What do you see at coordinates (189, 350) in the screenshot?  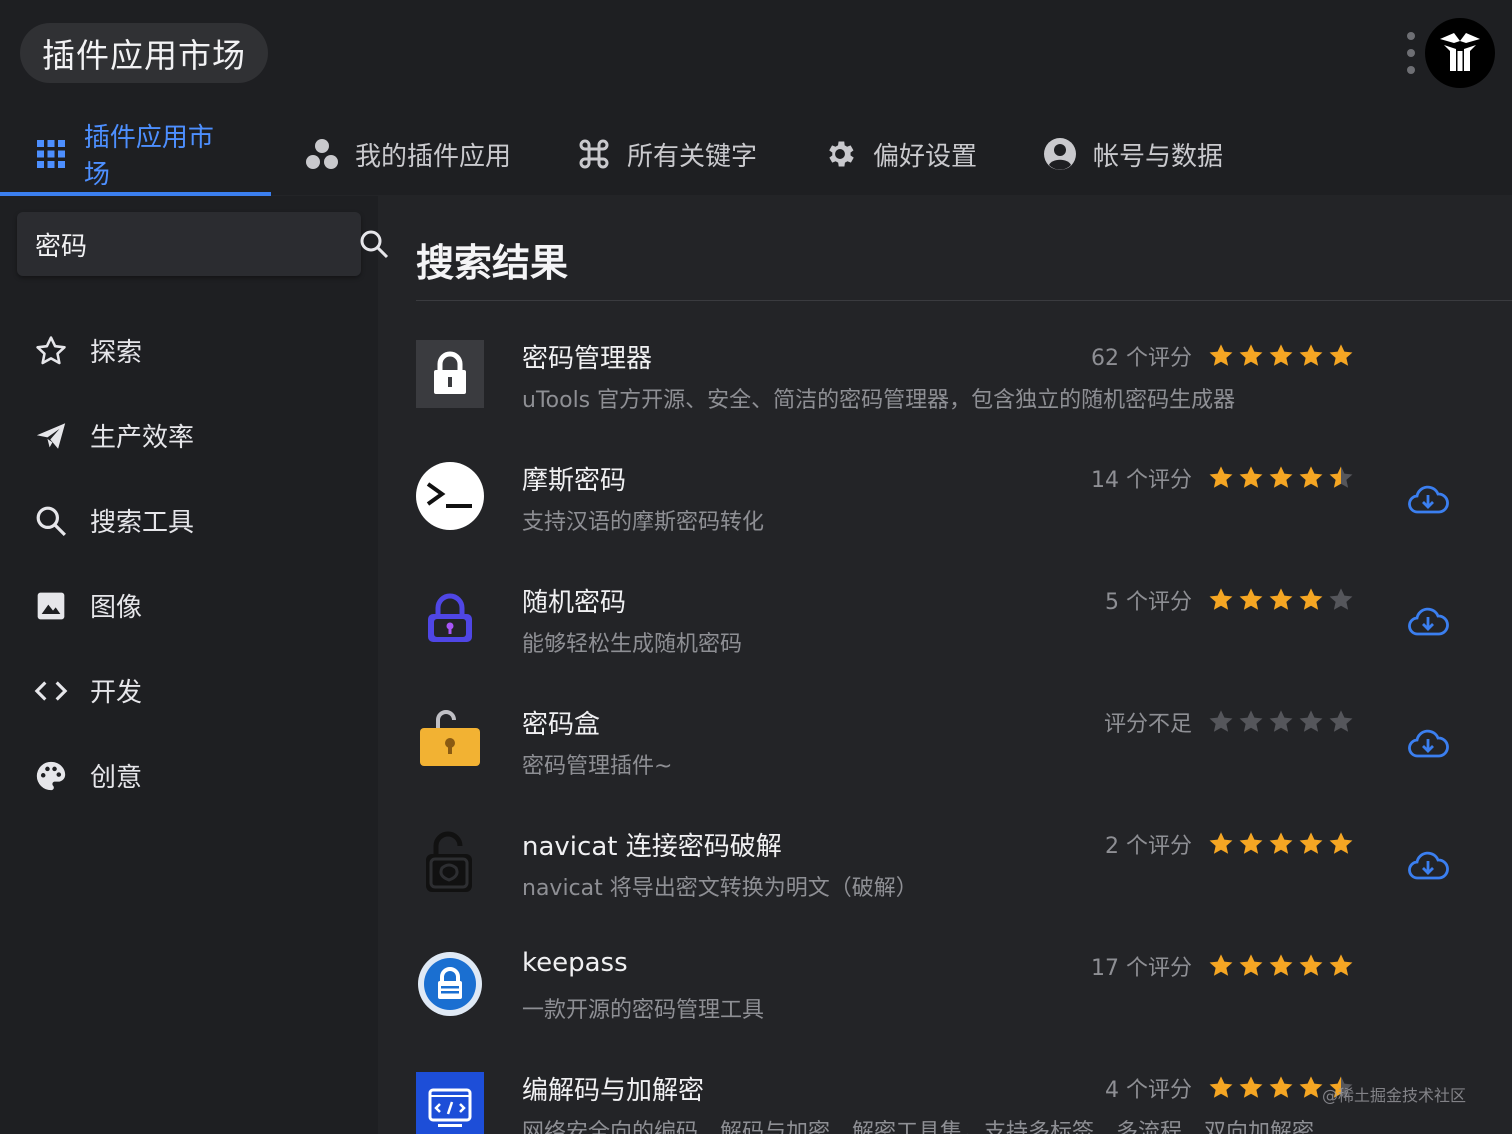 I see `category-explore: 探索` at bounding box center [189, 350].